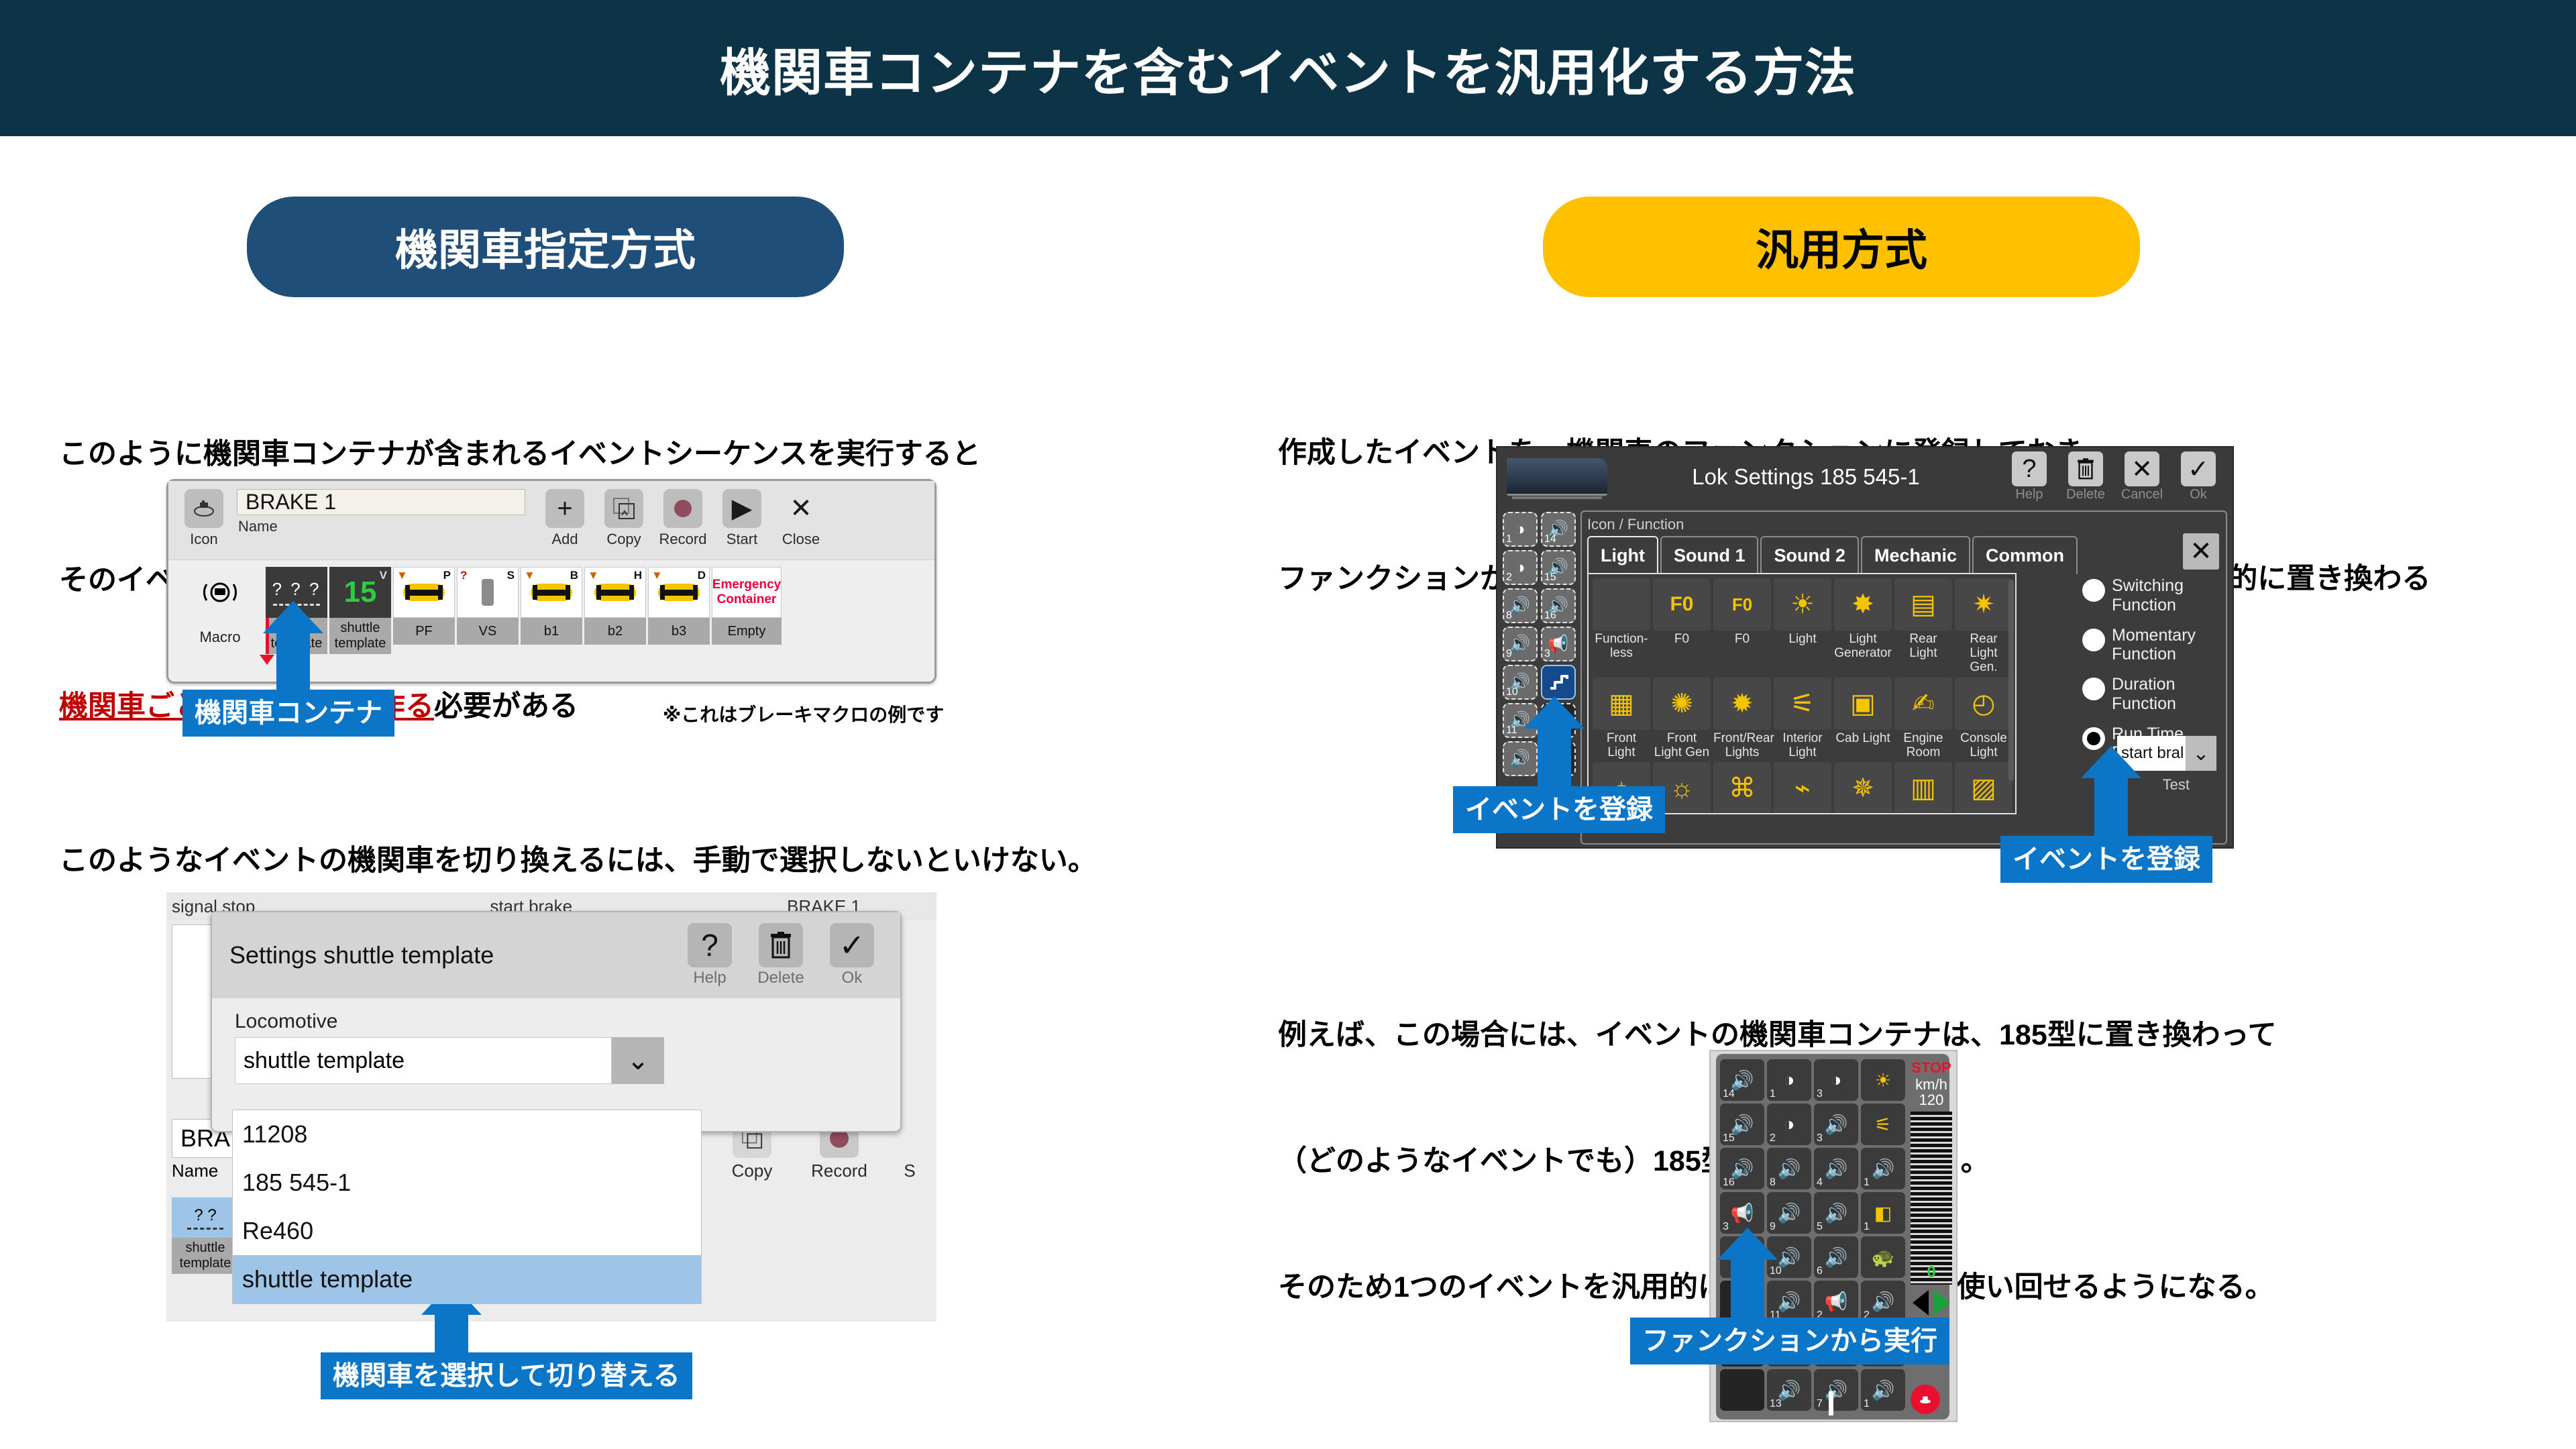  What do you see at coordinates (2085, 476) in the screenshot?
I see `lok-delete-button: Delete` at bounding box center [2085, 476].